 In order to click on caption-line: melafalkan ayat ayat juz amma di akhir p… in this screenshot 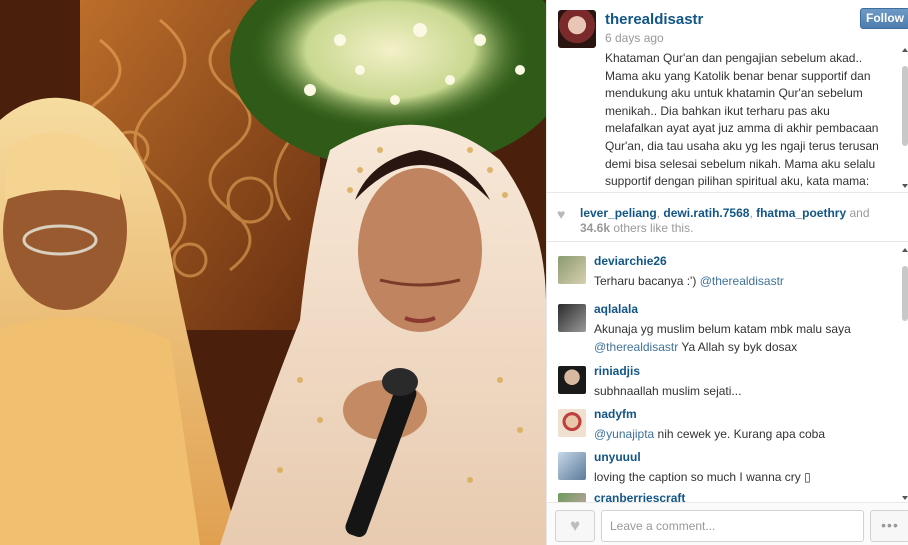, I will do `click(742, 128)`.